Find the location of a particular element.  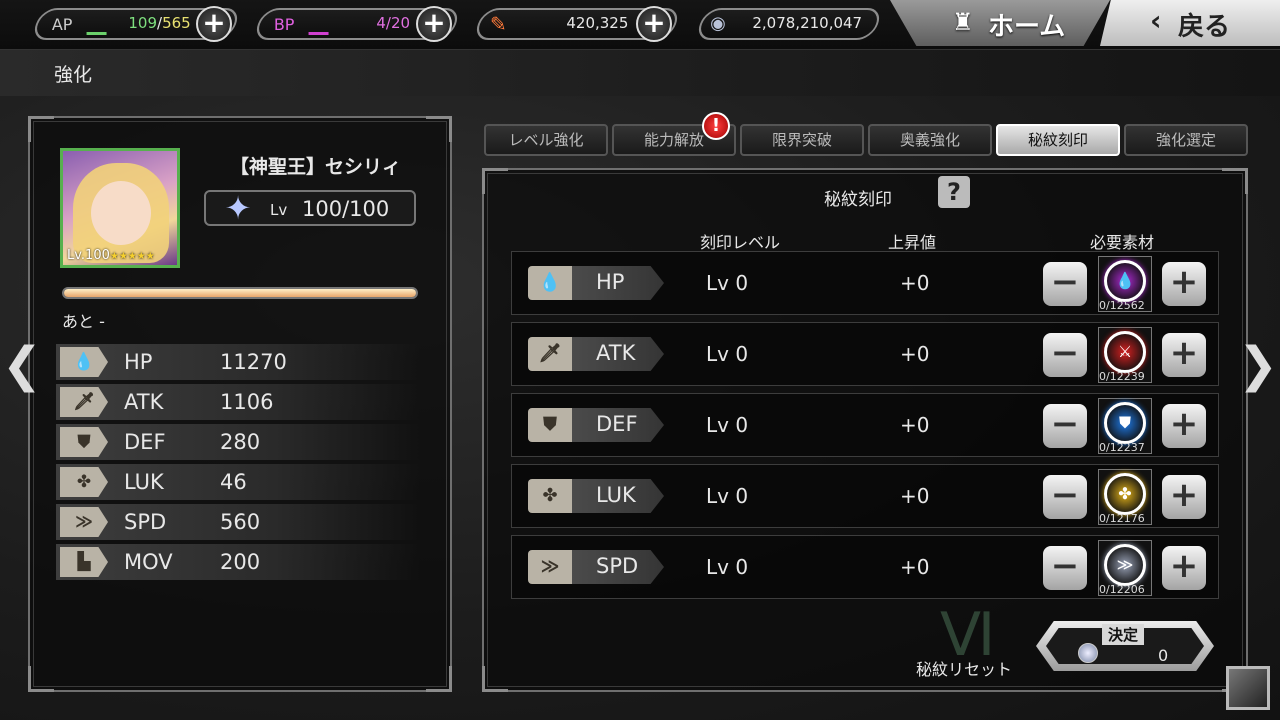

help-button: ? is located at coordinates (954, 192).